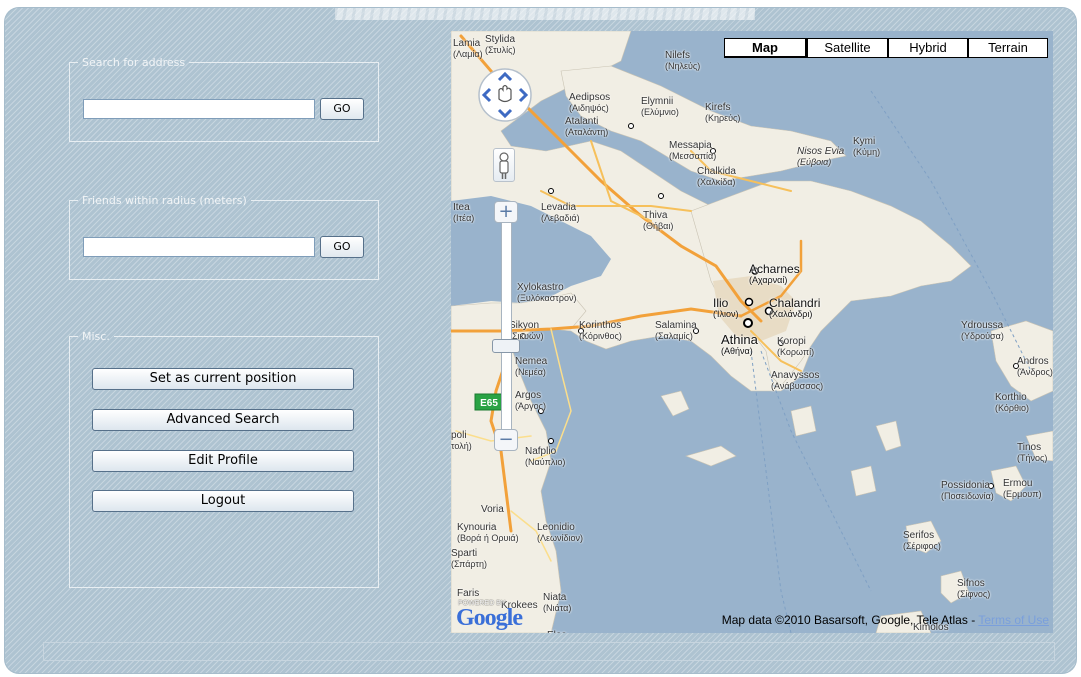 The height and width of the screenshot is (677, 1081). I want to click on map-label-name: Chalkida, so click(716, 171).